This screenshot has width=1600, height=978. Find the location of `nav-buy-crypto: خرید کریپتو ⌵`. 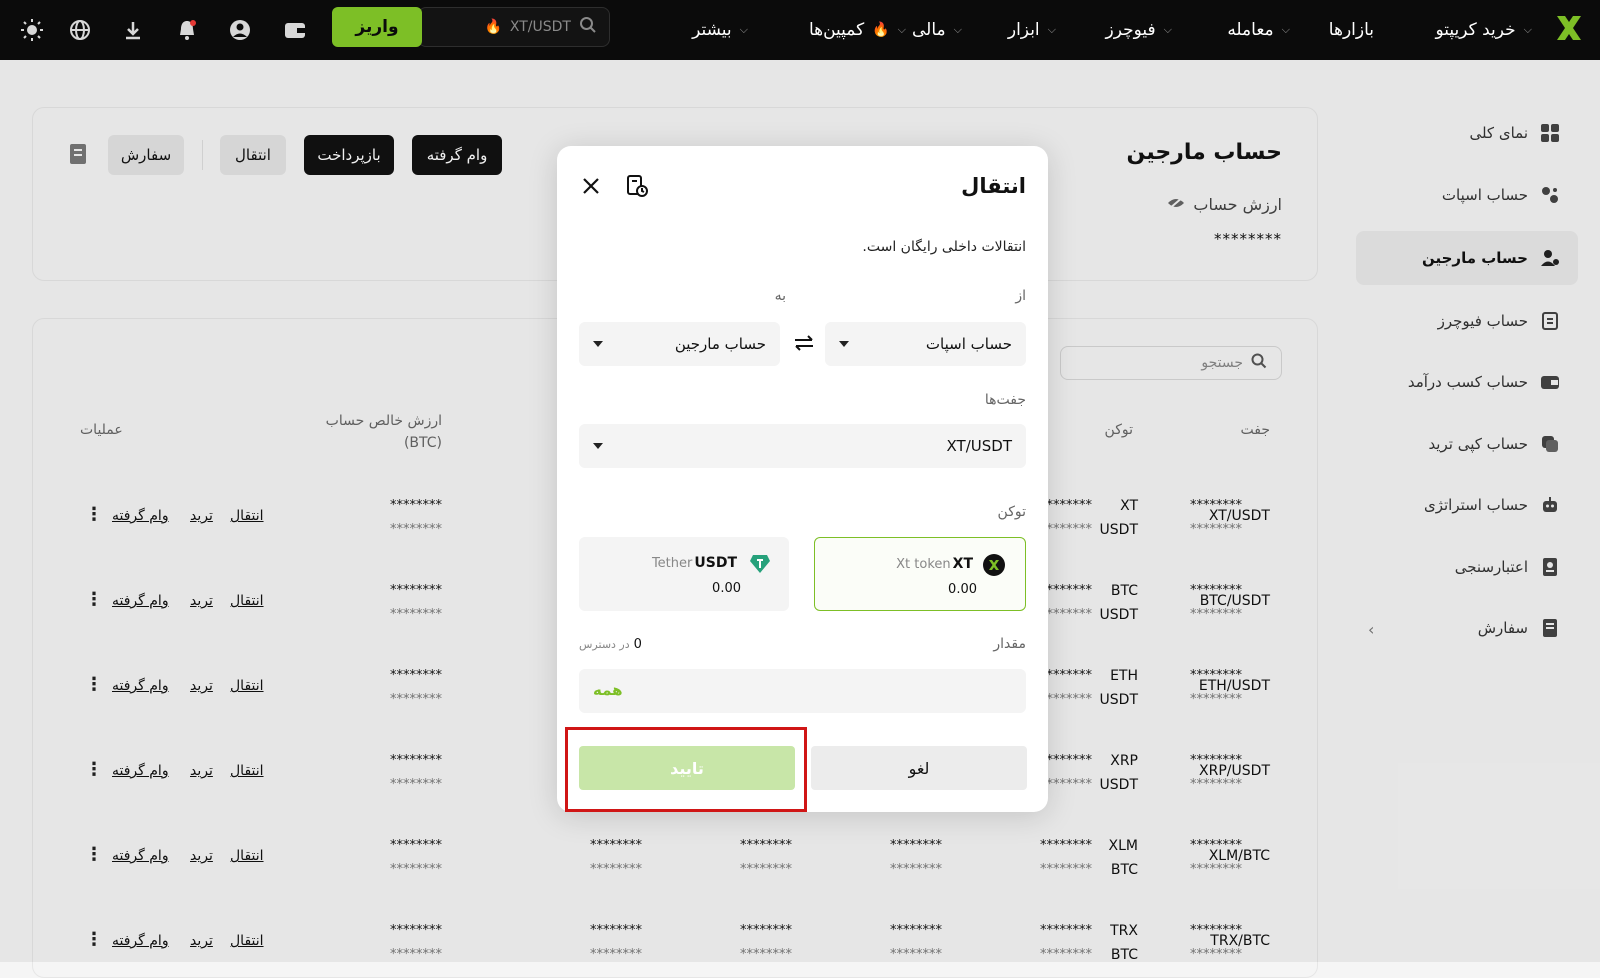

nav-buy-crypto: خرید کریپتو ⌵ is located at coordinates (1483, 30).